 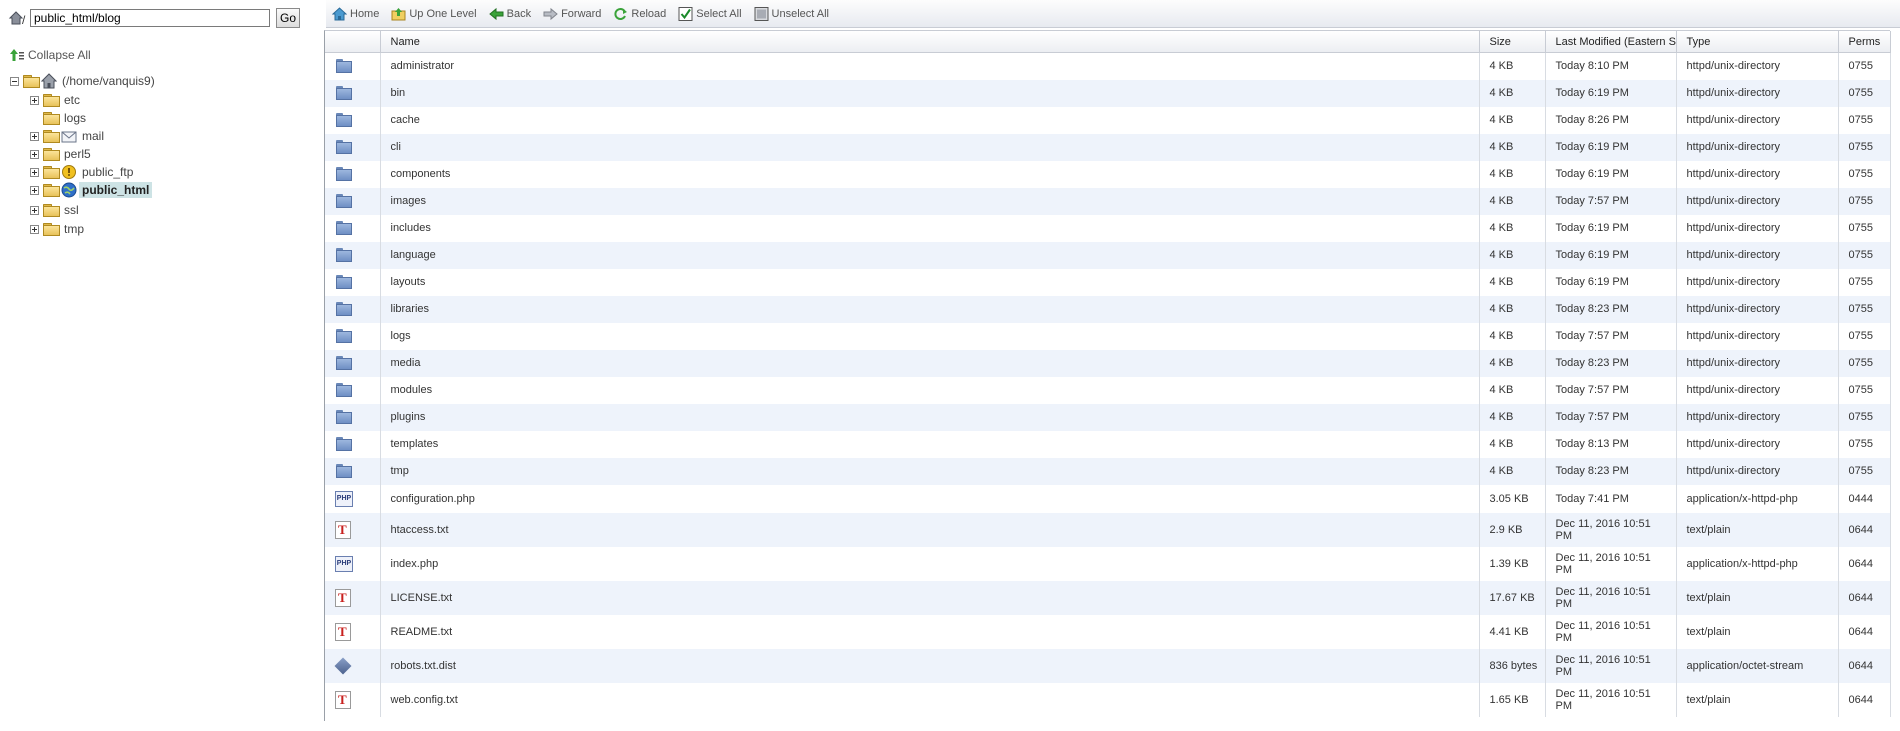 What do you see at coordinates (930, 498) in the screenshot?
I see `file-name: configuration.php` at bounding box center [930, 498].